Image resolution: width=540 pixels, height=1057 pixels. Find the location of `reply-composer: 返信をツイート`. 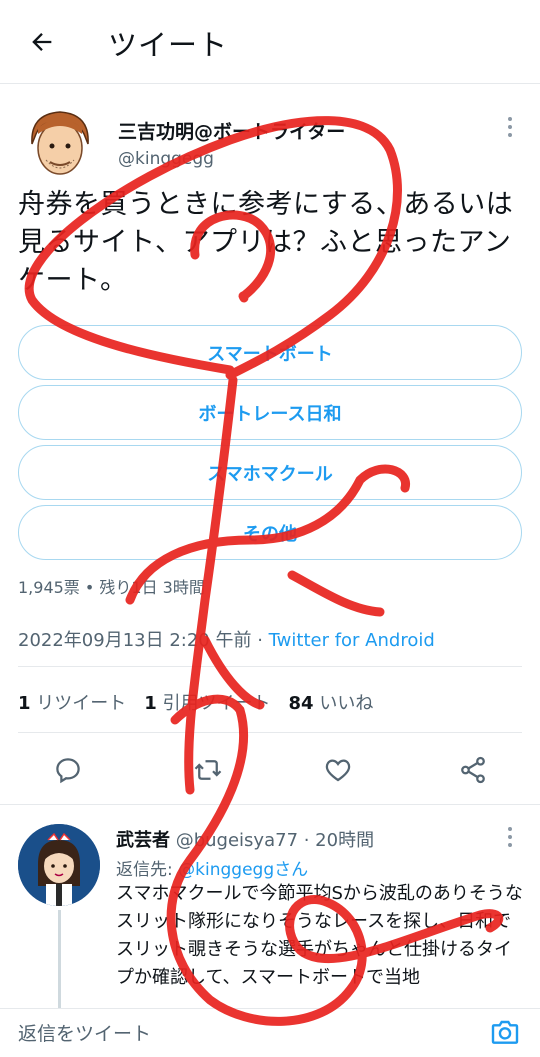

reply-composer: 返信をツイート is located at coordinates (270, 1032).